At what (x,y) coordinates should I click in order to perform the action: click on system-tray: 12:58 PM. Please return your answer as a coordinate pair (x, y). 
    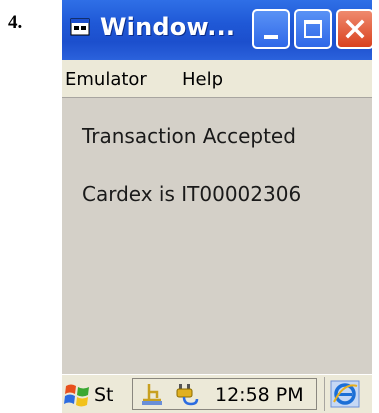
    Looking at the image, I should click on (224, 394).